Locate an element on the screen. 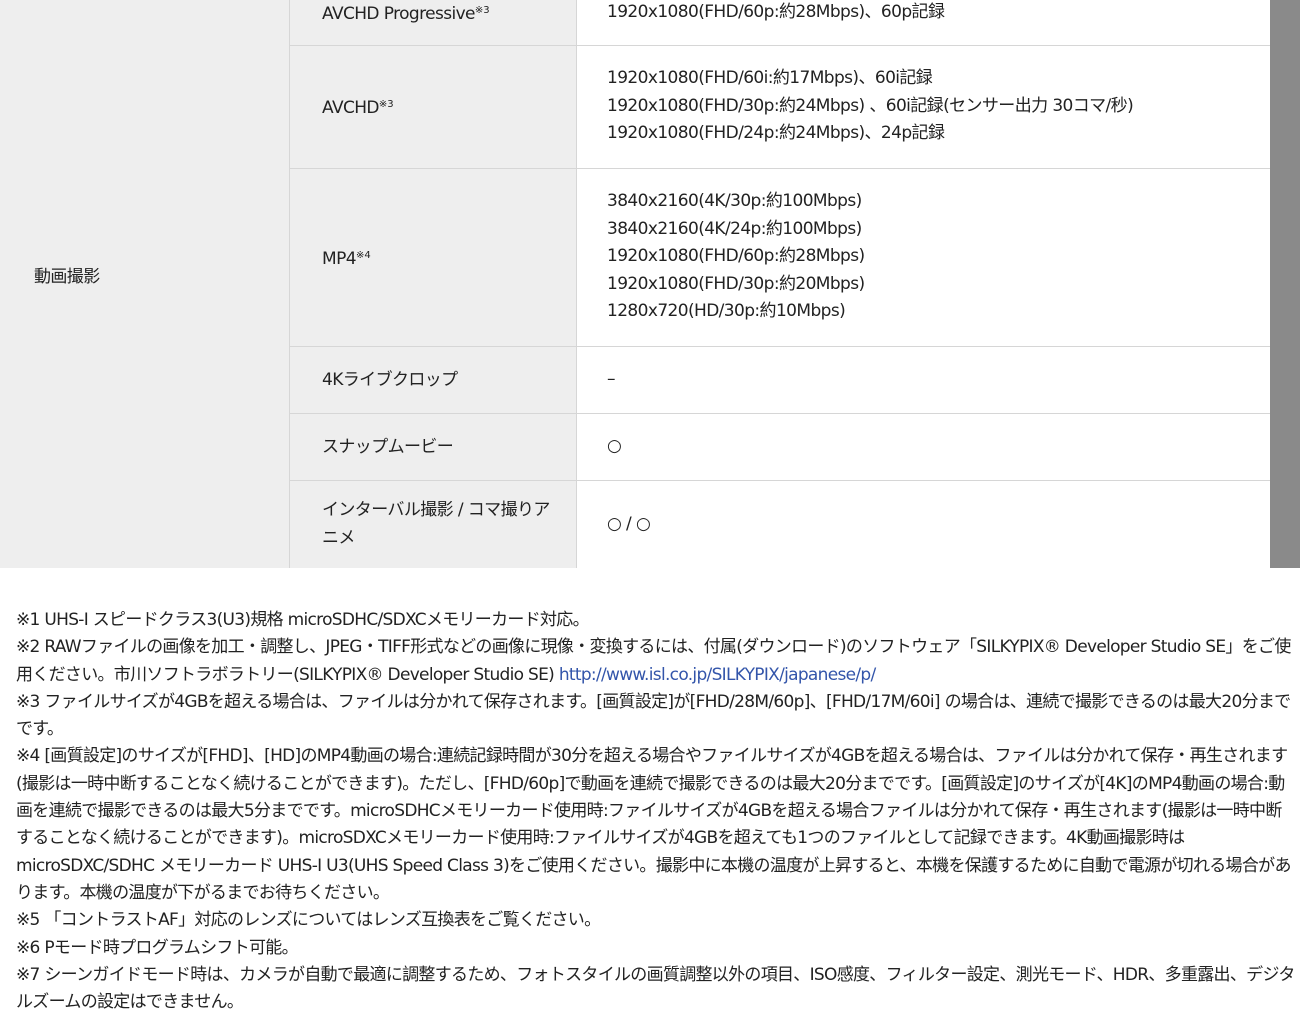  row-label: AVCHD※3 is located at coordinates (433, 107).